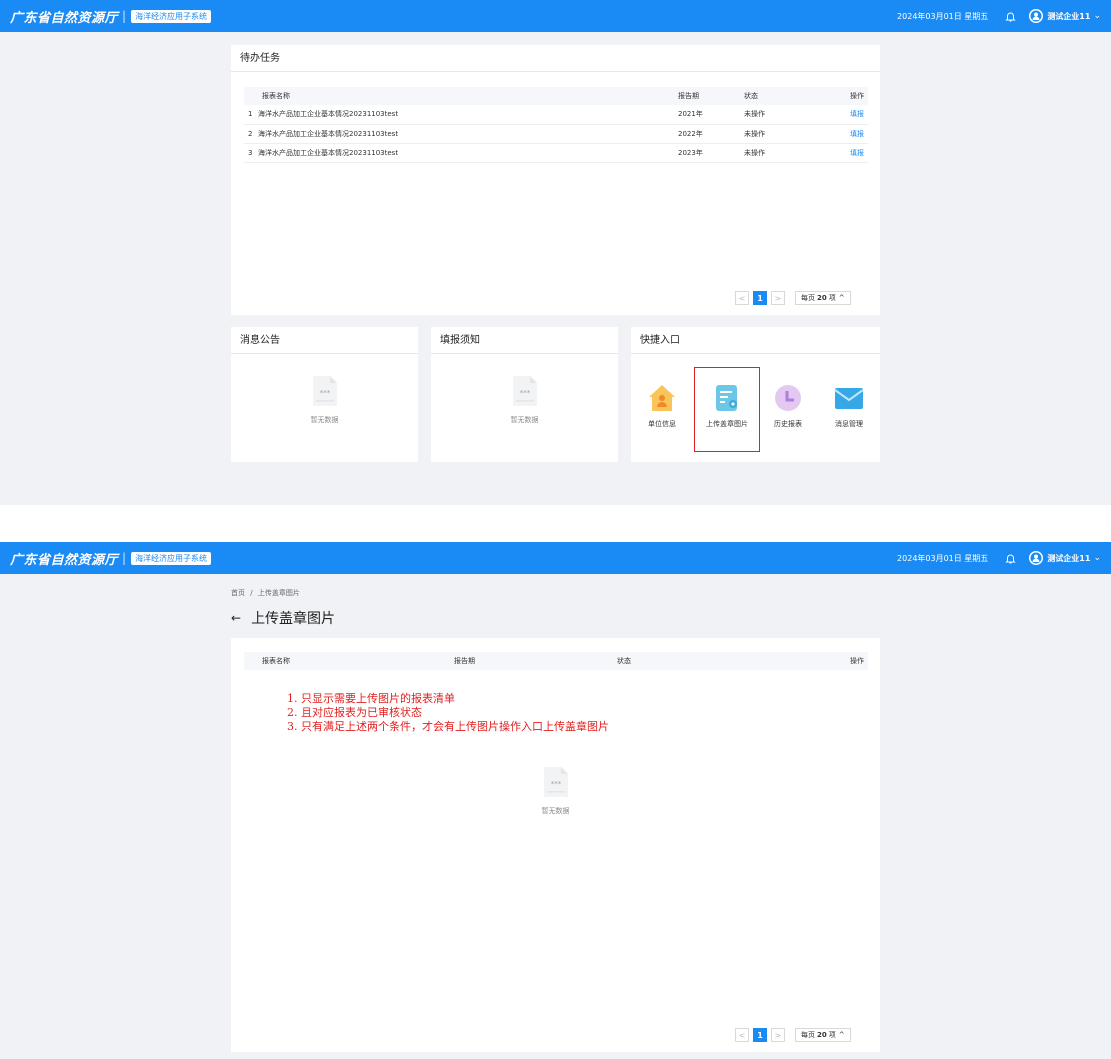  What do you see at coordinates (556, 115) in the screenshot?
I see `table-row: 1 海洋水产品加工企业基本情况20231103test 2021年 未操作 填报` at bounding box center [556, 115].